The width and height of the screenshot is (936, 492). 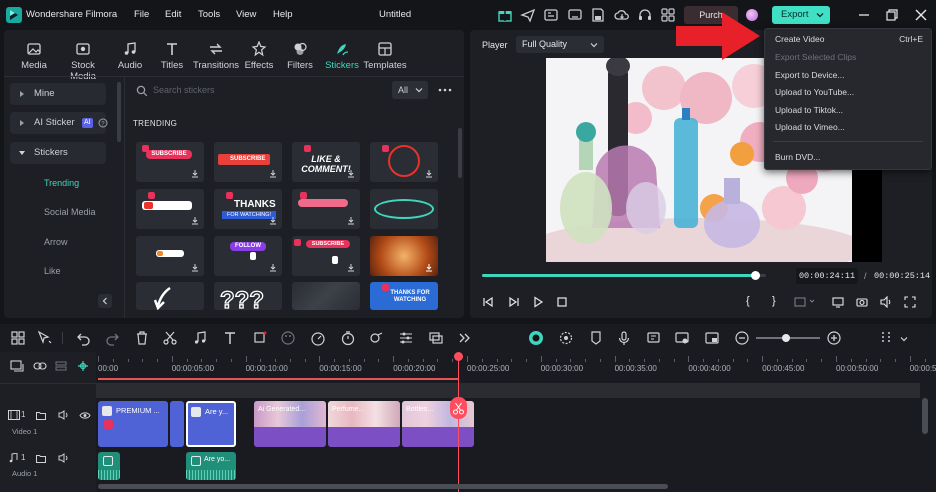 I want to click on tab-audio: Audio, so click(x=130, y=55).